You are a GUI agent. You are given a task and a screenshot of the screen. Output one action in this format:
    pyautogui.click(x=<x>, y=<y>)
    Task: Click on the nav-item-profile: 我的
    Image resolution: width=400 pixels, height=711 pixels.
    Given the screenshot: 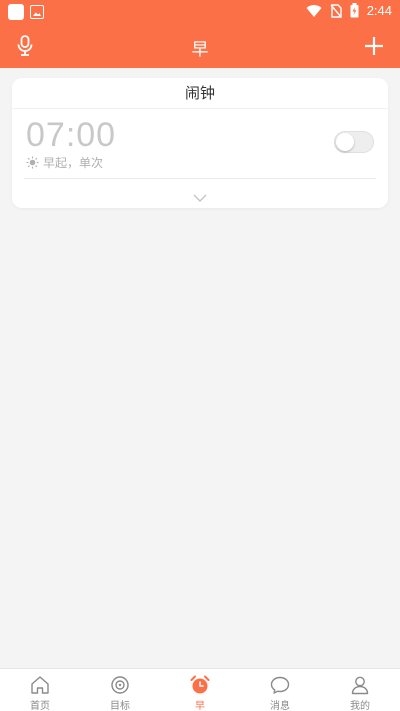 What is the action you would take?
    pyautogui.click(x=360, y=690)
    